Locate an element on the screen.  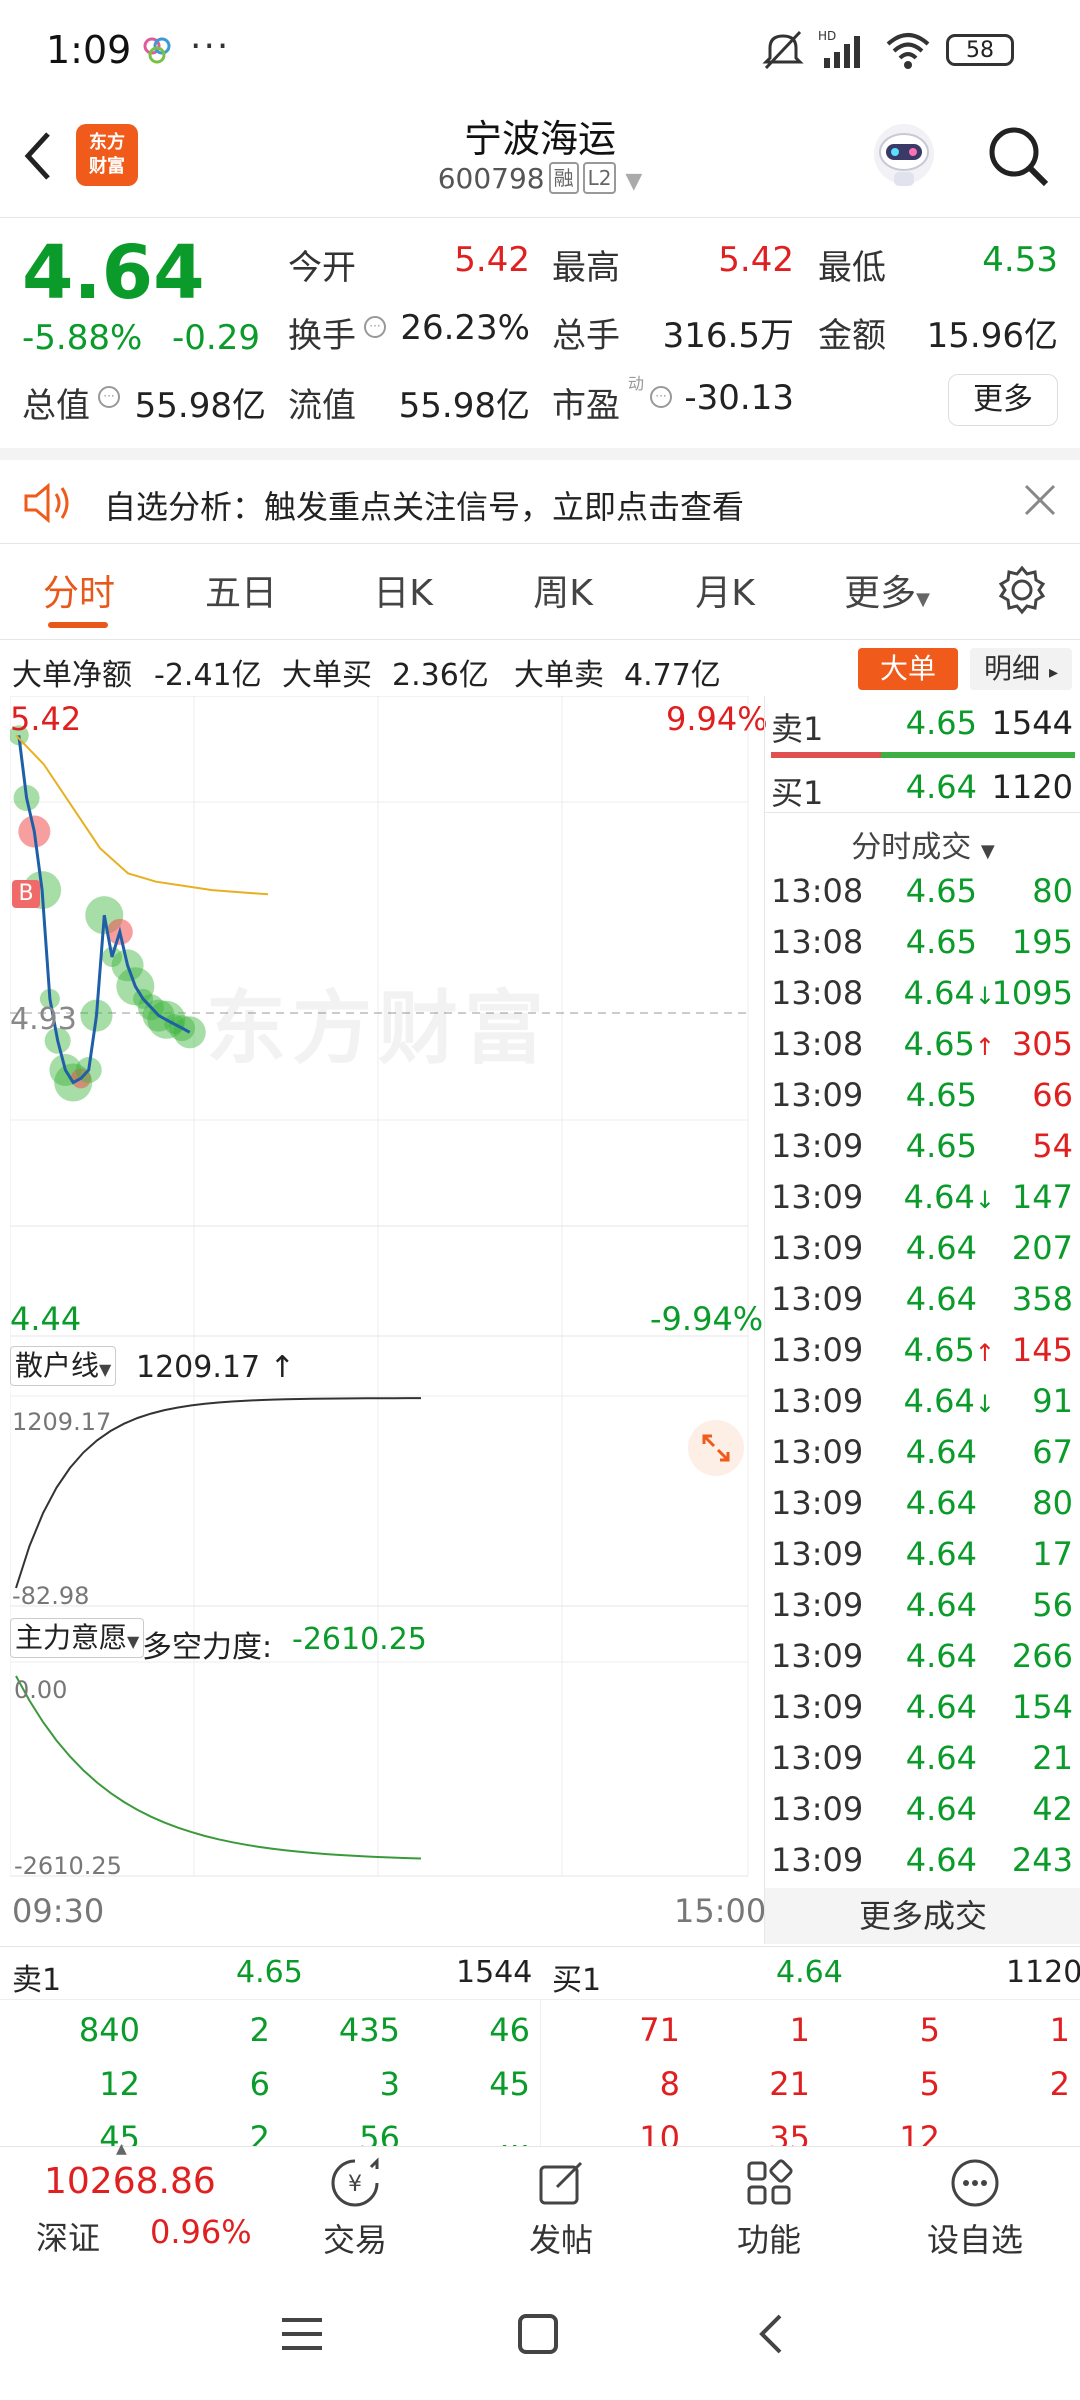
detail-button: 明细 ▸ is located at coordinates (1021, 669).